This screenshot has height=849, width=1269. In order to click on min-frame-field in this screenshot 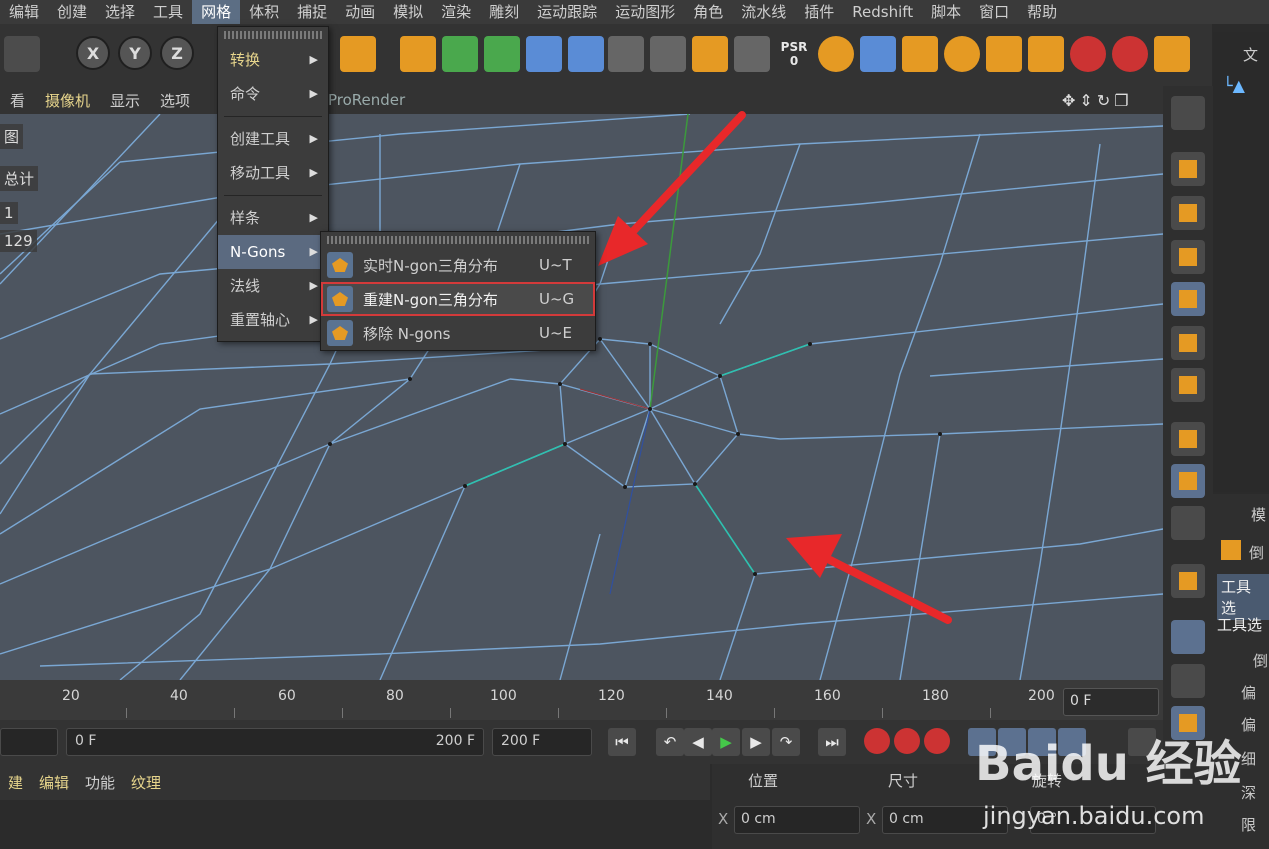, I will do `click(29, 742)`.